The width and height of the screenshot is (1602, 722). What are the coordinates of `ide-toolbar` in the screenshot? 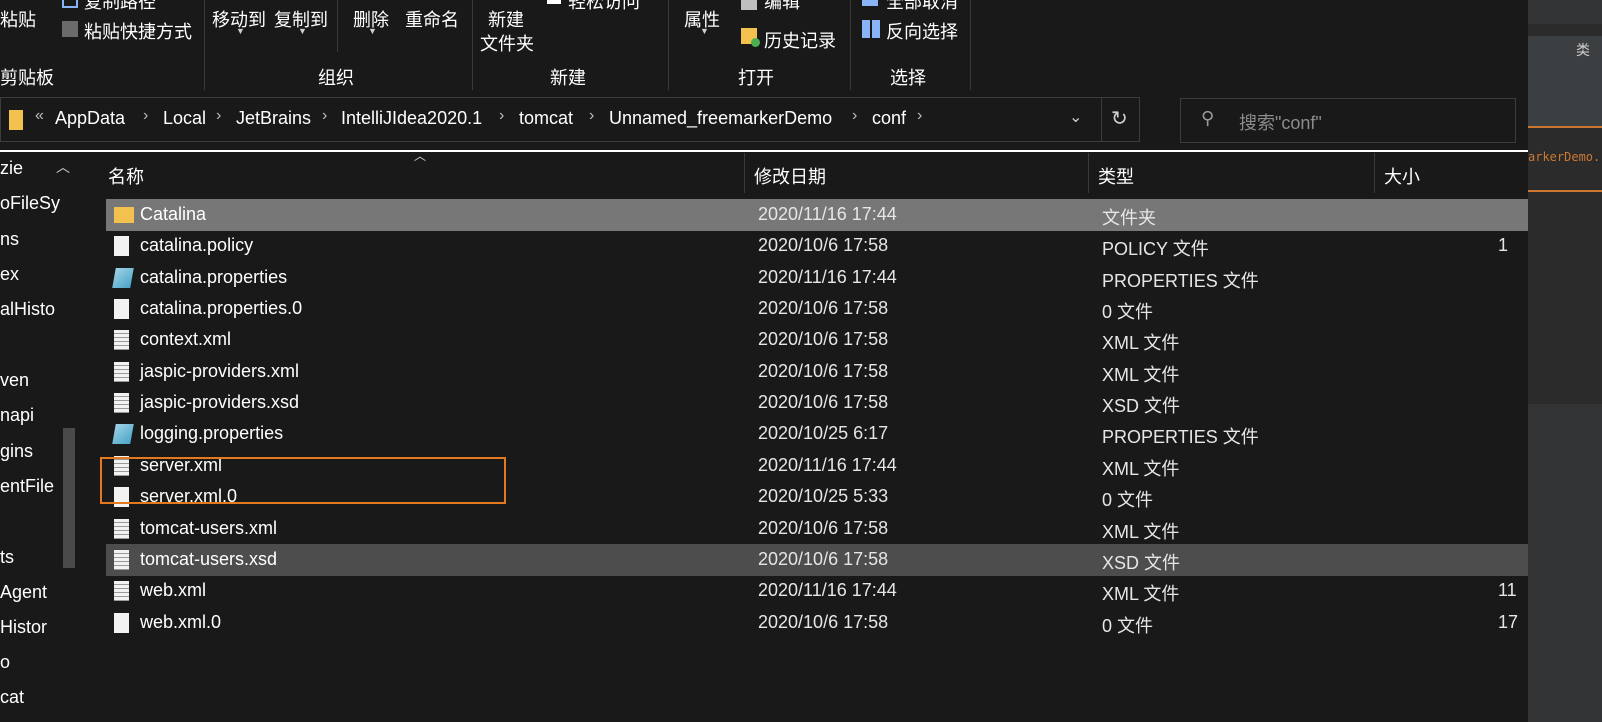 It's located at (1565, 12).